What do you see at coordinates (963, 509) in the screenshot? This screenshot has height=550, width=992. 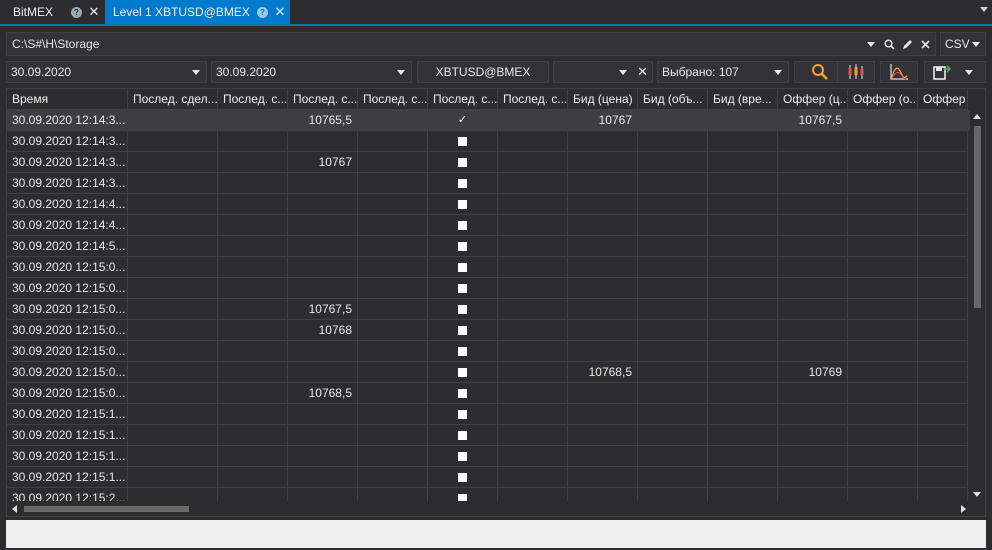 I see `scroll-right-icon` at bounding box center [963, 509].